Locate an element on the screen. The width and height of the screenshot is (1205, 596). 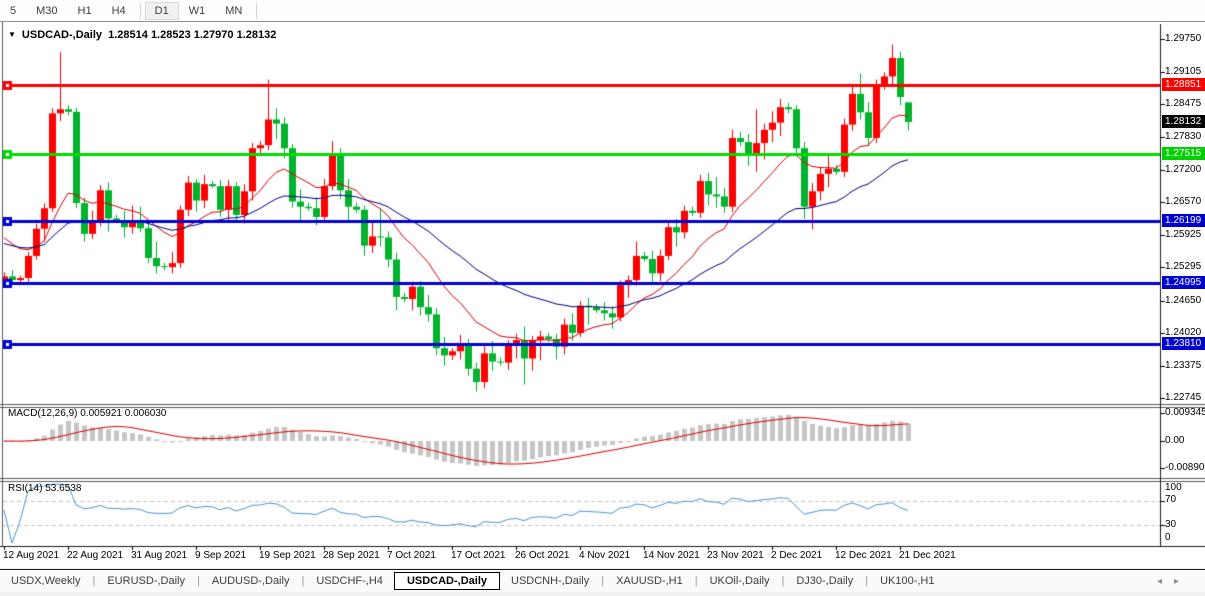
price-tick-label: 1.26570 is located at coordinates (1183, 202).